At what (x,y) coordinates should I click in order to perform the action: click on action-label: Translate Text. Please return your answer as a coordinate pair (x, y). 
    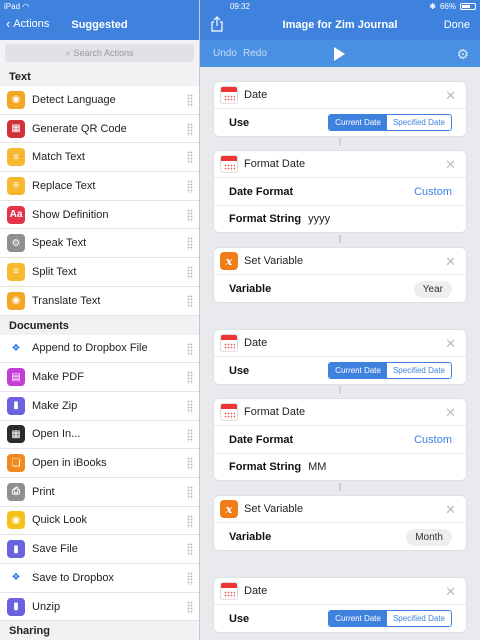
    Looking at the image, I should click on (66, 300).